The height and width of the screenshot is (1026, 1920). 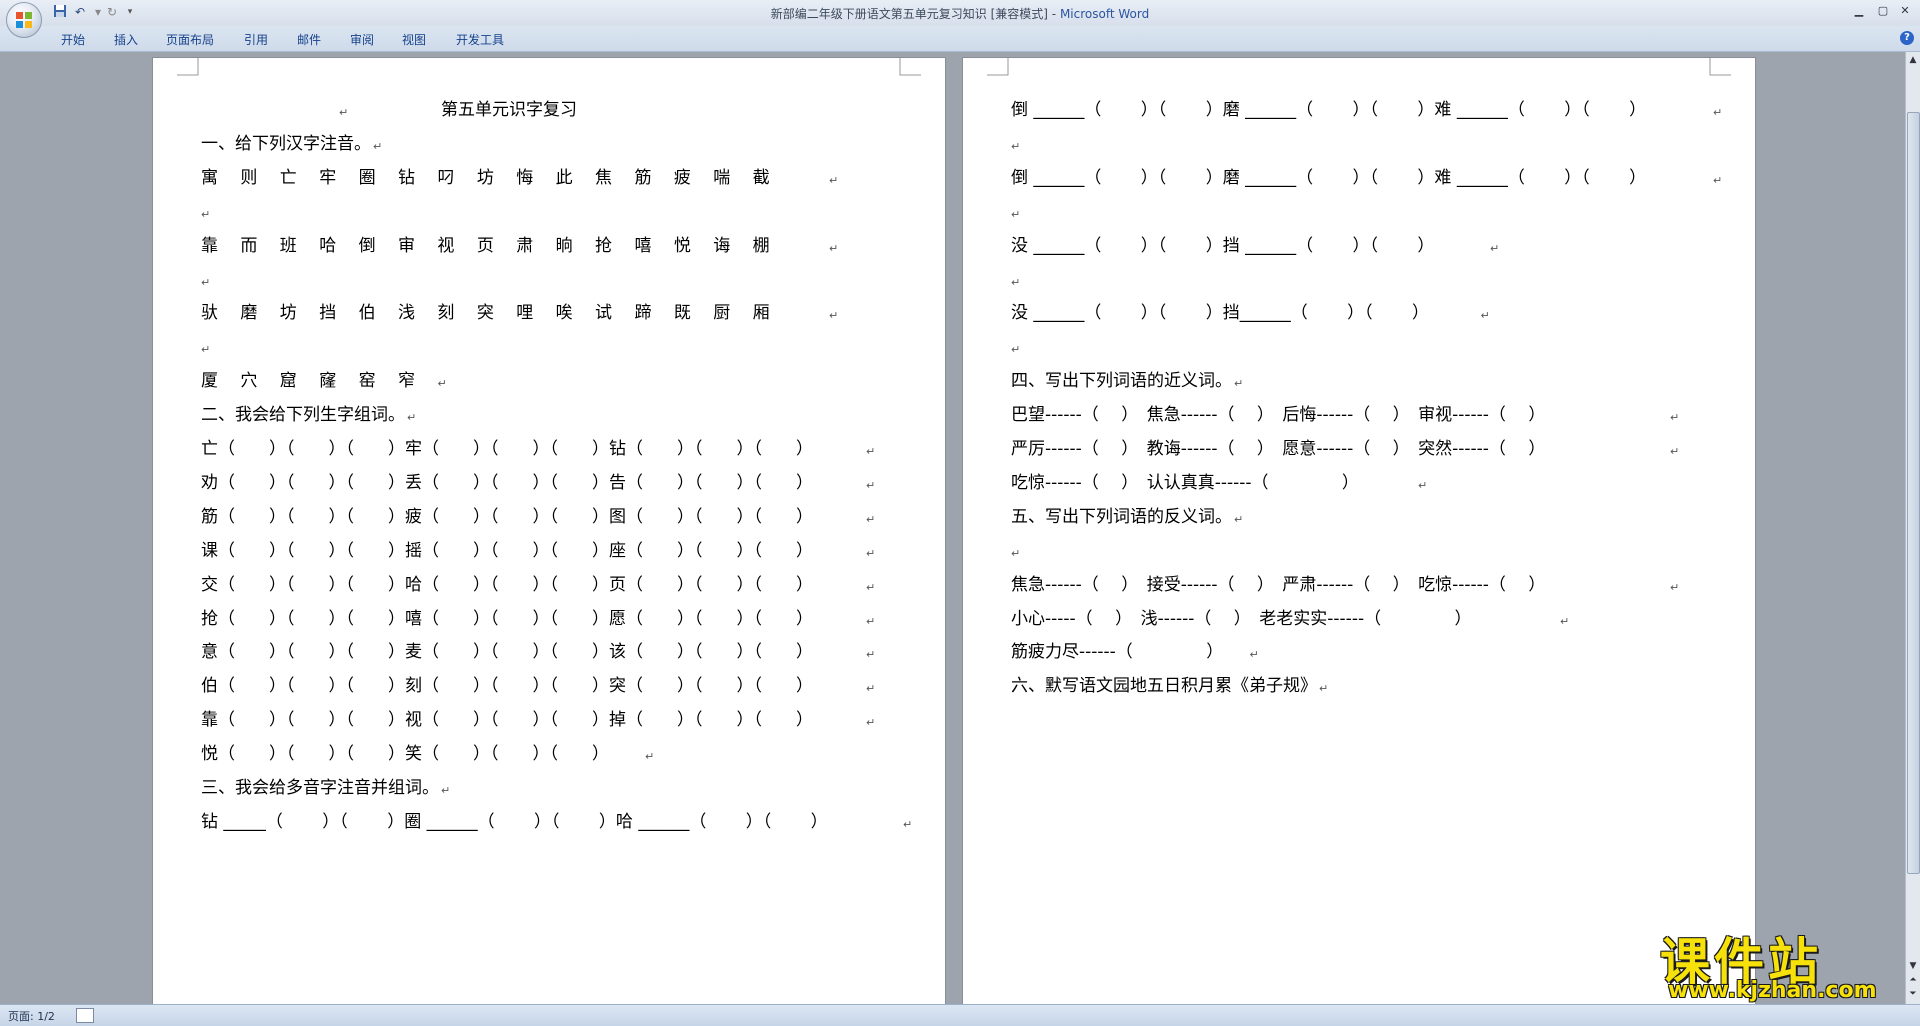 What do you see at coordinates (1859, 11) in the screenshot?
I see `minimize-icon: ▁` at bounding box center [1859, 11].